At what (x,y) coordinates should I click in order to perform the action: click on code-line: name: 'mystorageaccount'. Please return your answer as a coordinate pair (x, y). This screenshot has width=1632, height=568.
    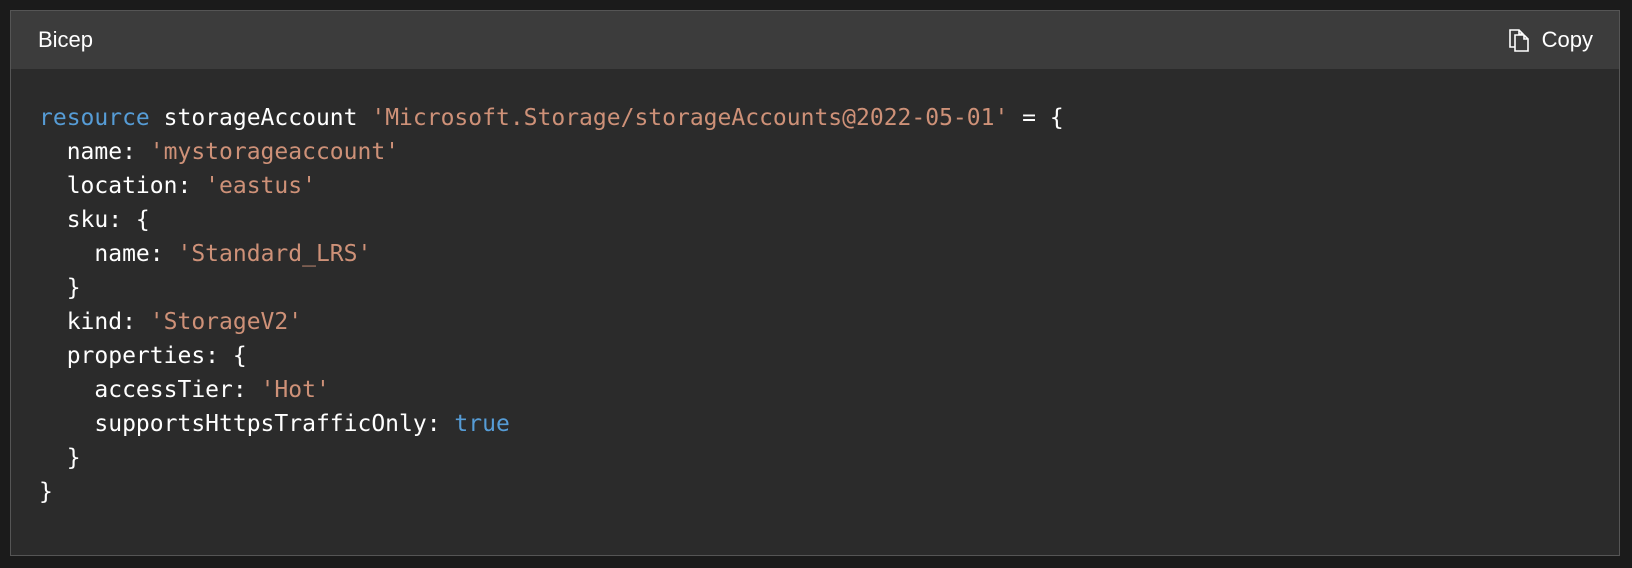
    Looking at the image, I should click on (815, 152).